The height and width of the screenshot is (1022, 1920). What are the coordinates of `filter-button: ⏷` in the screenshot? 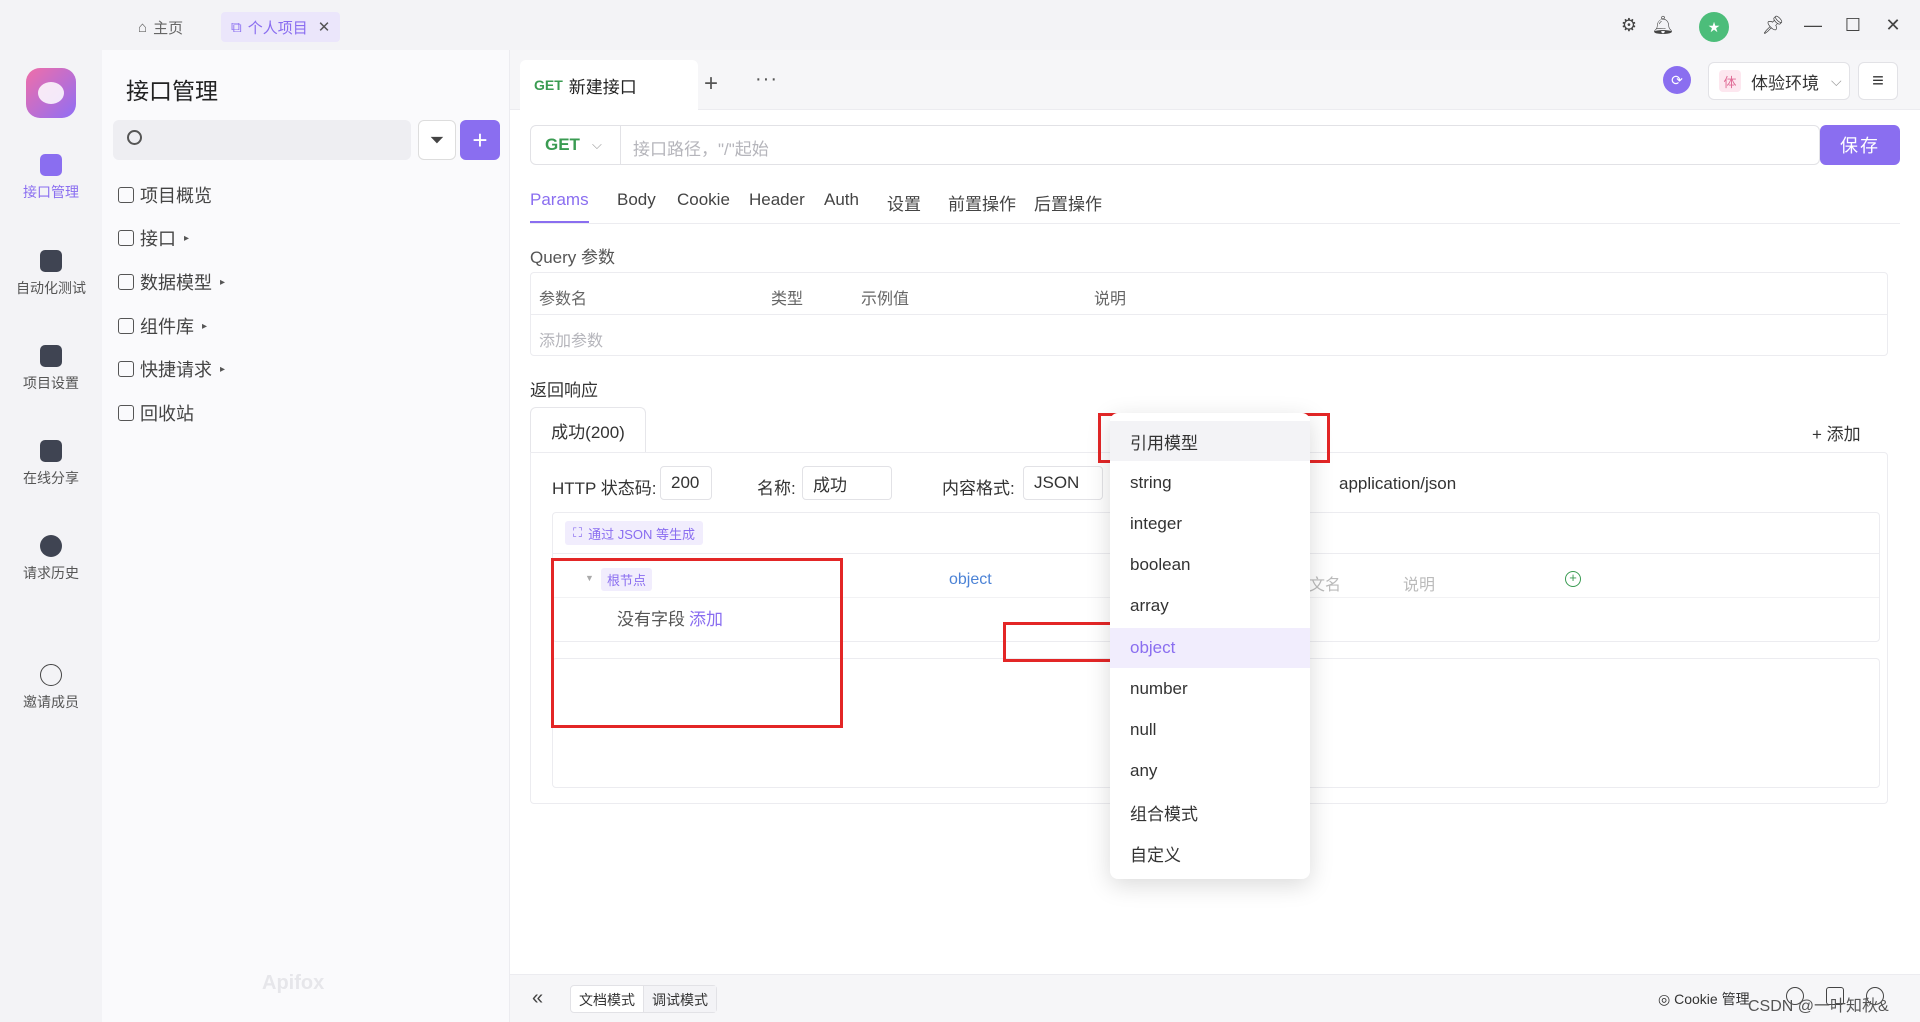 It's located at (437, 140).